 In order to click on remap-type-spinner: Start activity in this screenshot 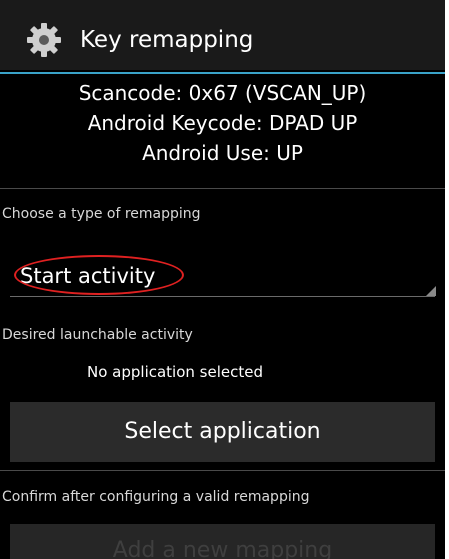, I will do `click(222, 275)`.